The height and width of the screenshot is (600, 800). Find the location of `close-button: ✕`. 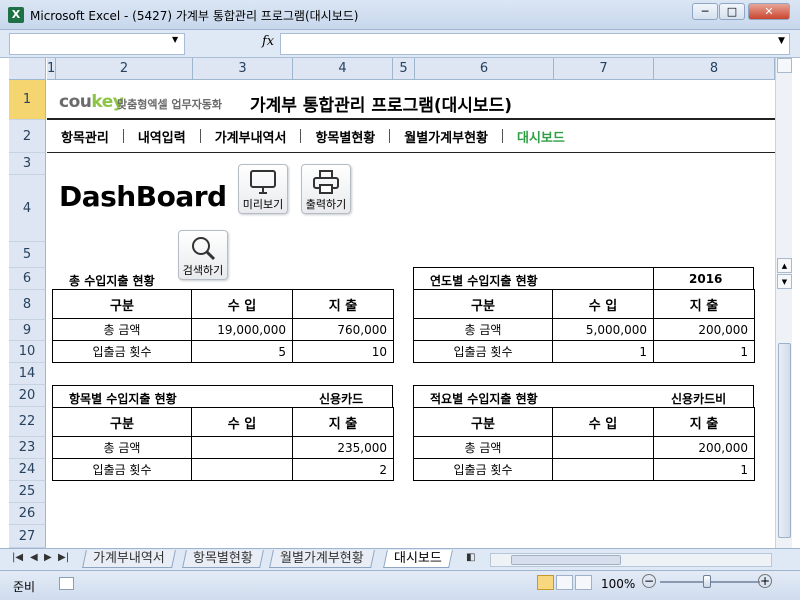

close-button: ✕ is located at coordinates (769, 11).